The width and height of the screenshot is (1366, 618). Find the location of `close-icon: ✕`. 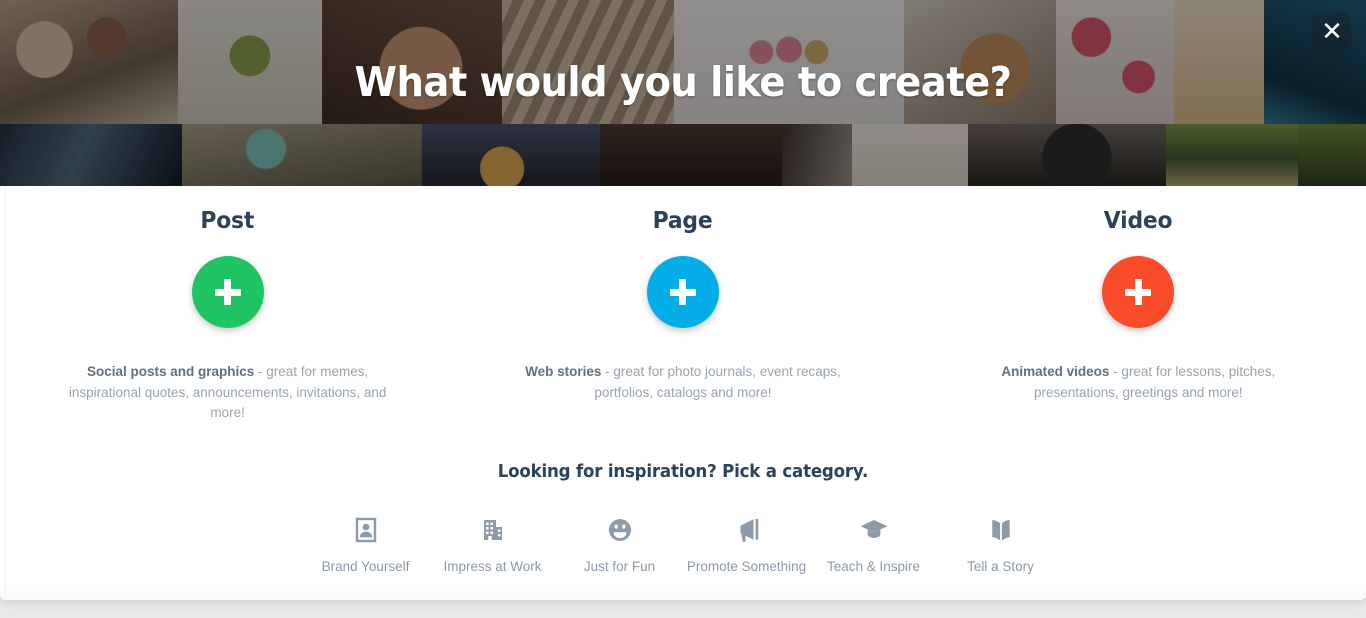

close-icon: ✕ is located at coordinates (1332, 32).